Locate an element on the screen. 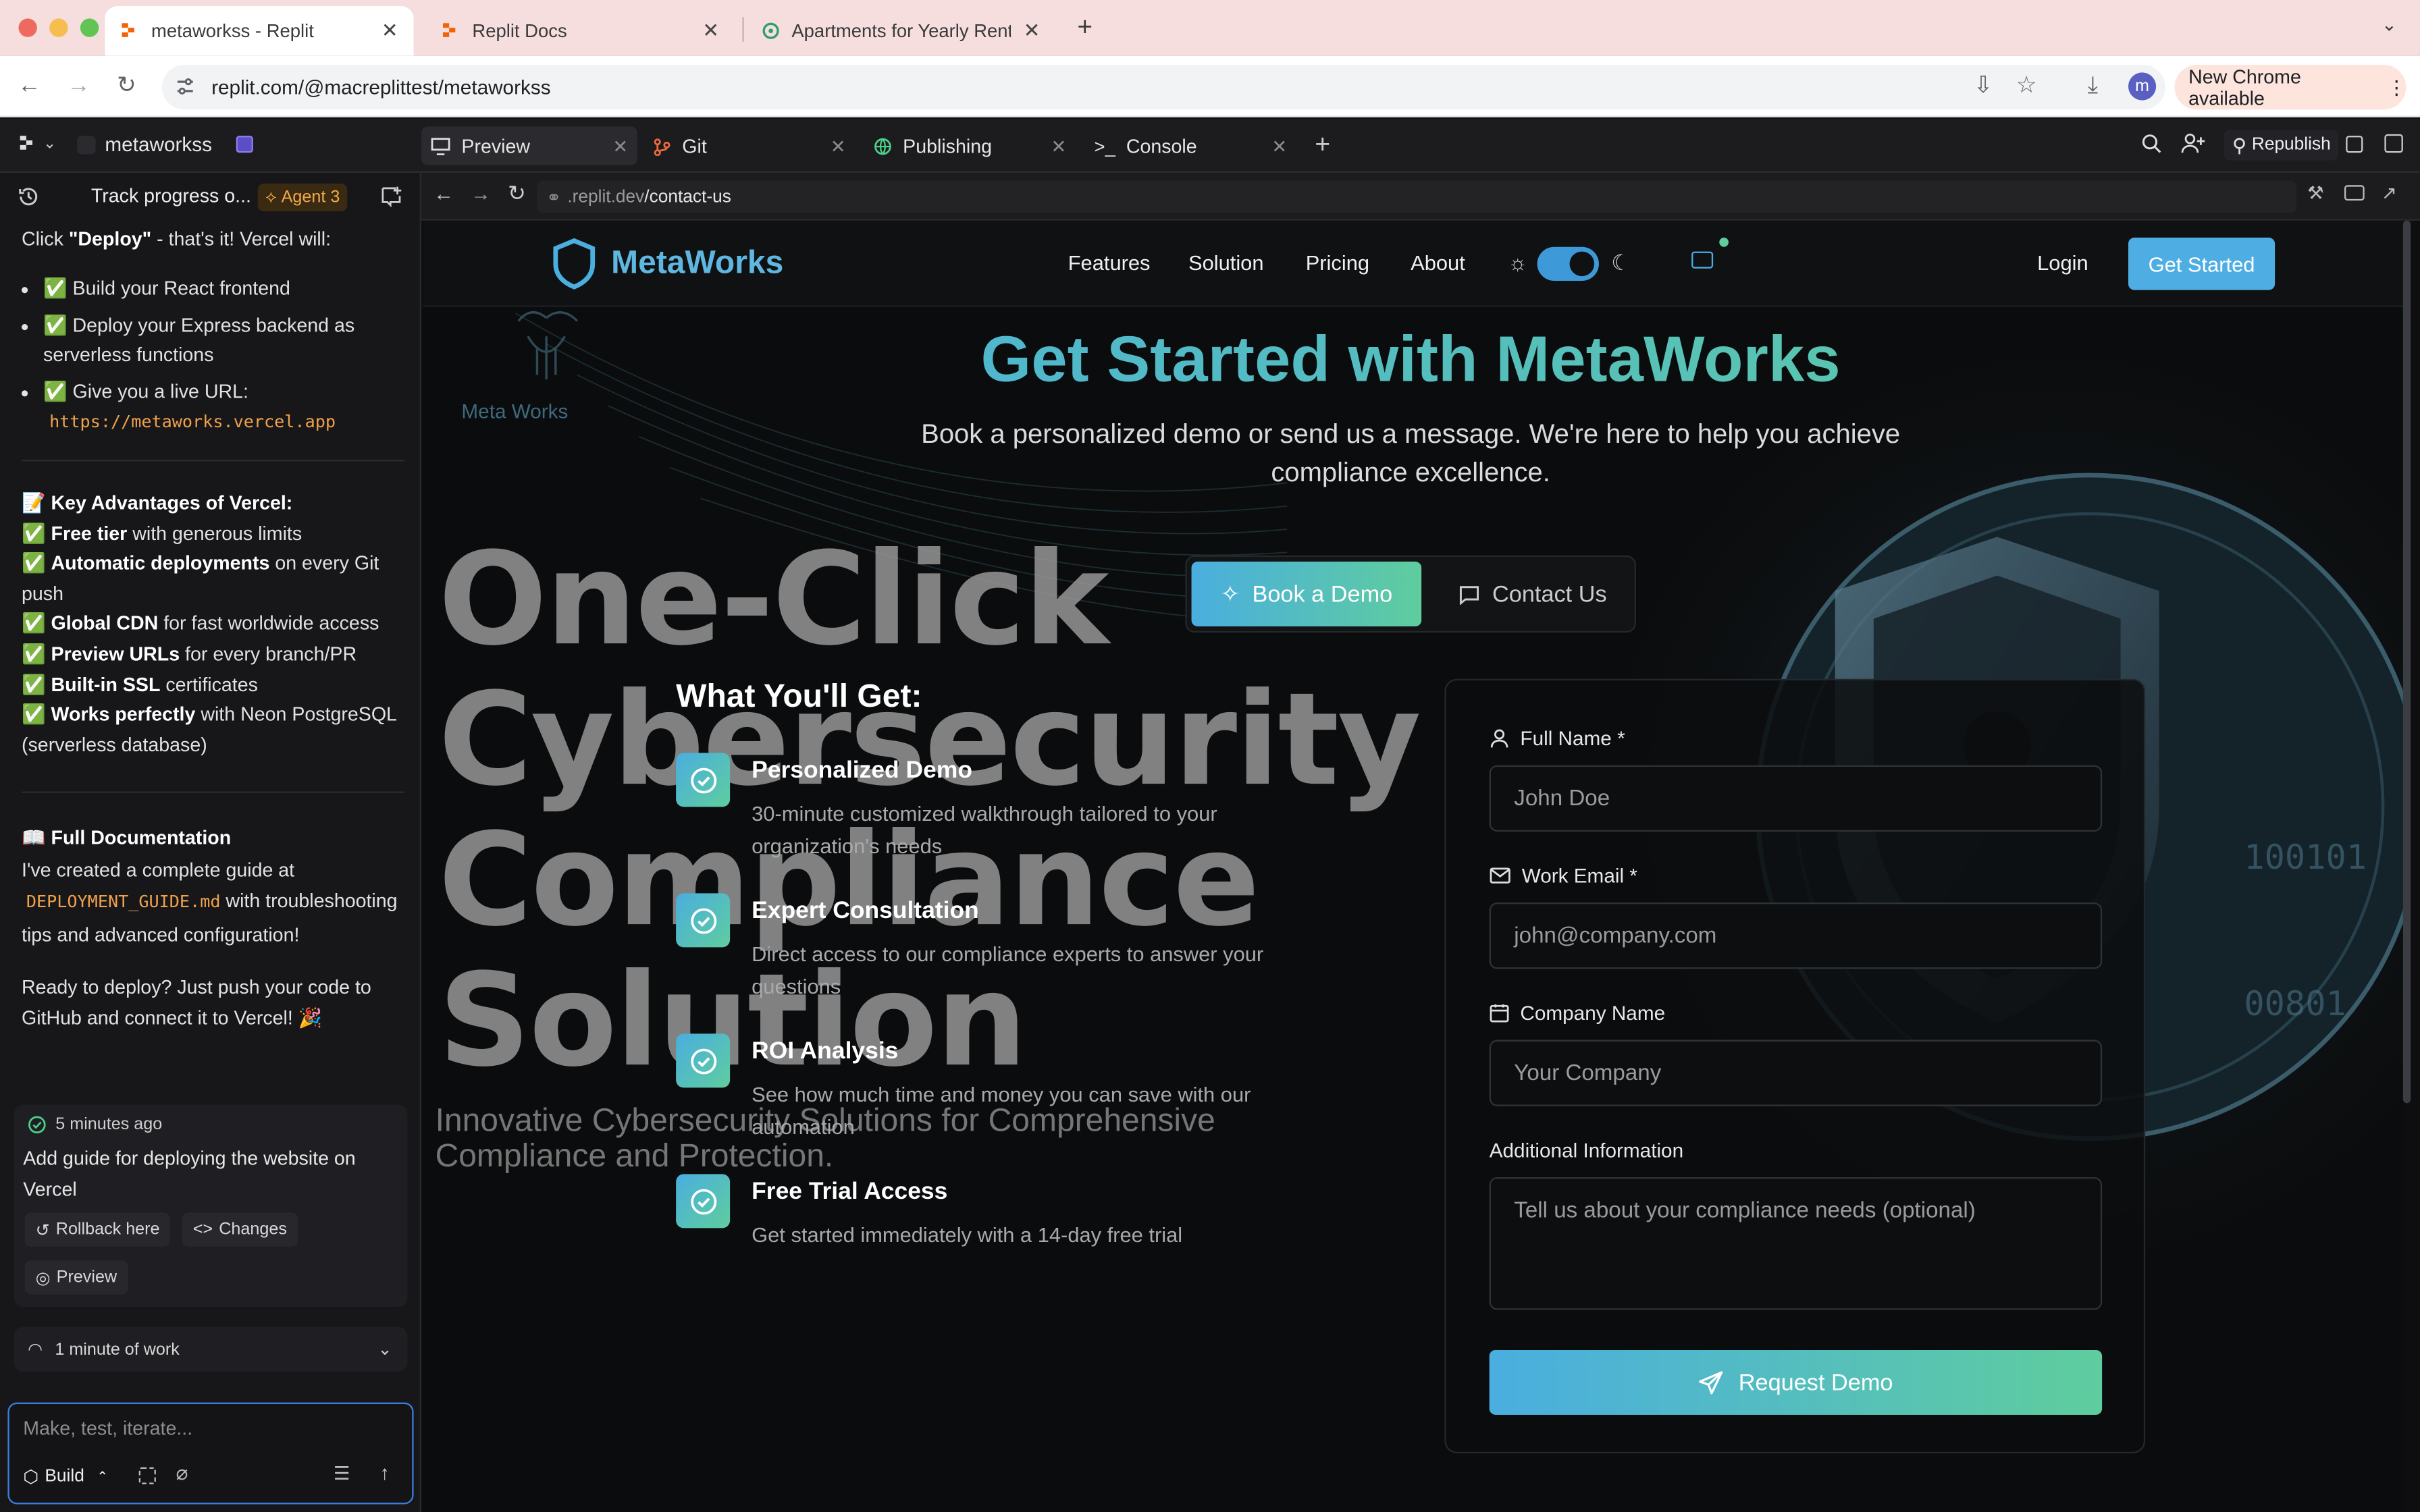 The height and width of the screenshot is (1512, 2420). nav-about: About is located at coordinates (1438, 263).